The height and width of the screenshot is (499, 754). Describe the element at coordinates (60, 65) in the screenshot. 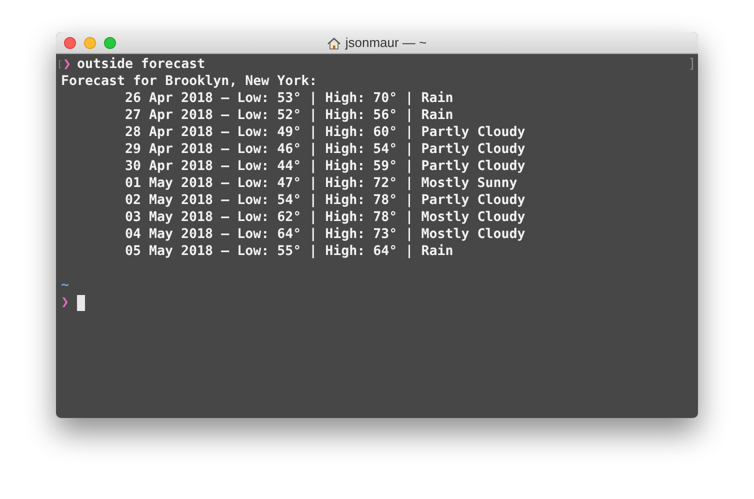

I see `bracket-mark: [` at that location.